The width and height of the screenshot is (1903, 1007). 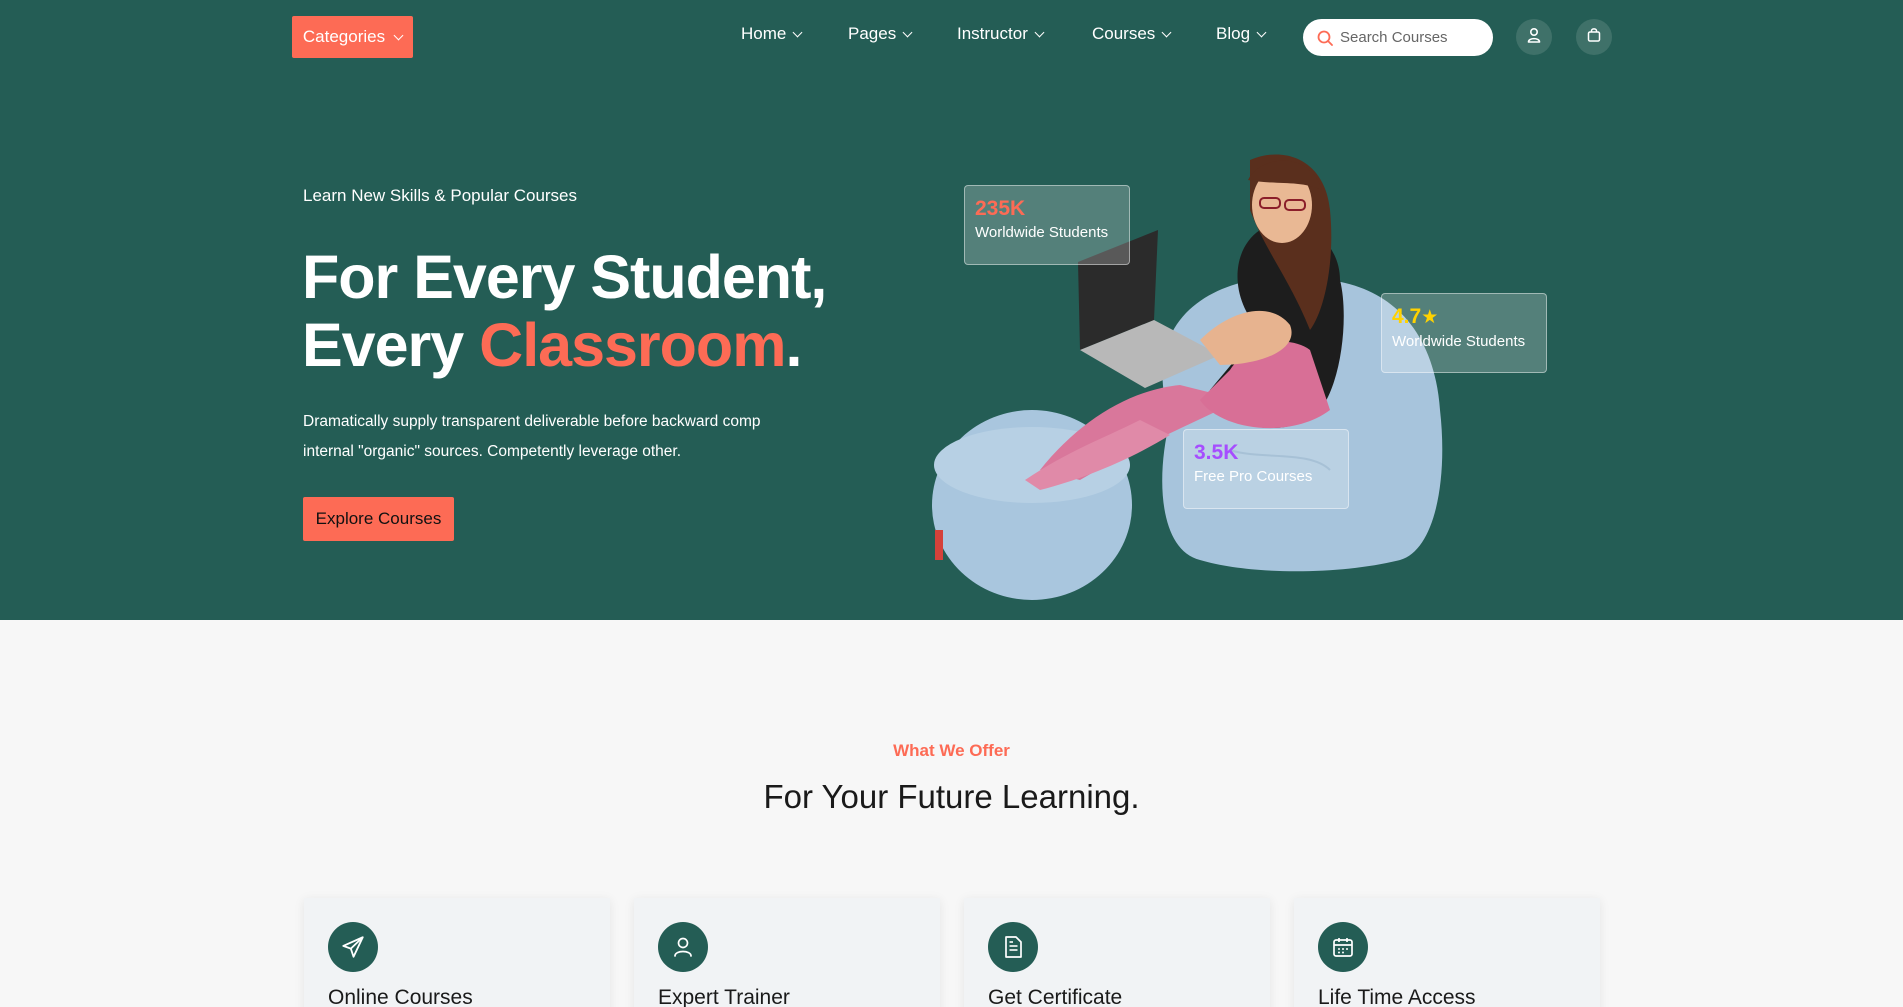 What do you see at coordinates (787, 952) in the screenshot?
I see `offer-card-expert-trainer: Expert Trainer` at bounding box center [787, 952].